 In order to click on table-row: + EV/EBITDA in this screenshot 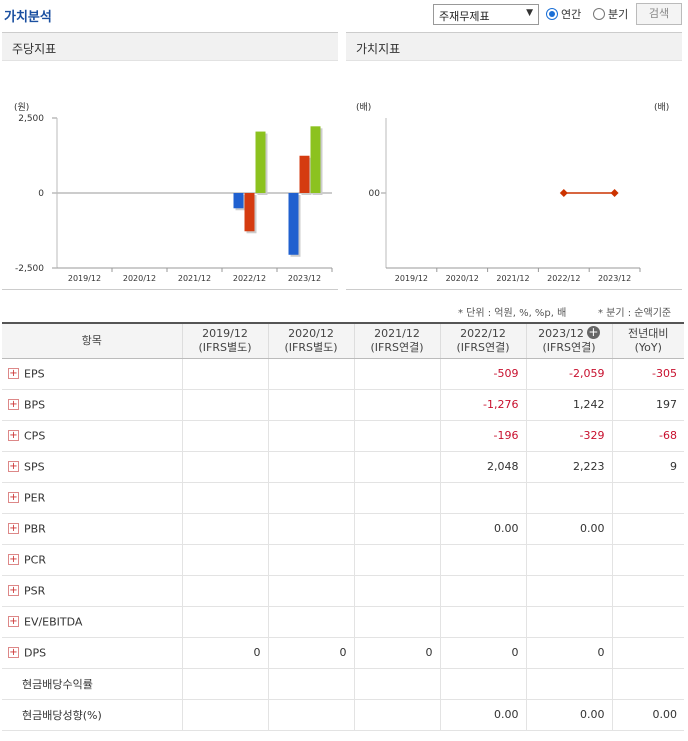, I will do `click(343, 622)`.